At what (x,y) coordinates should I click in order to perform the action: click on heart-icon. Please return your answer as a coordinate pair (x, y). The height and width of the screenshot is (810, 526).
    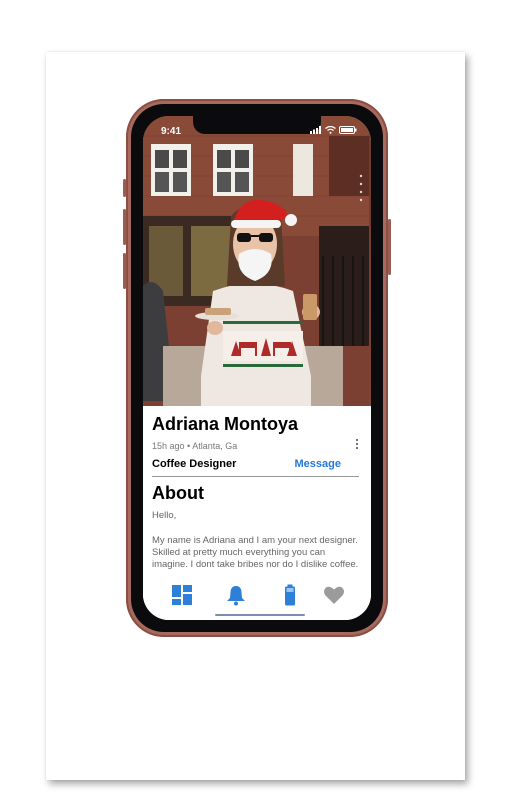
    Looking at the image, I should click on (334, 595).